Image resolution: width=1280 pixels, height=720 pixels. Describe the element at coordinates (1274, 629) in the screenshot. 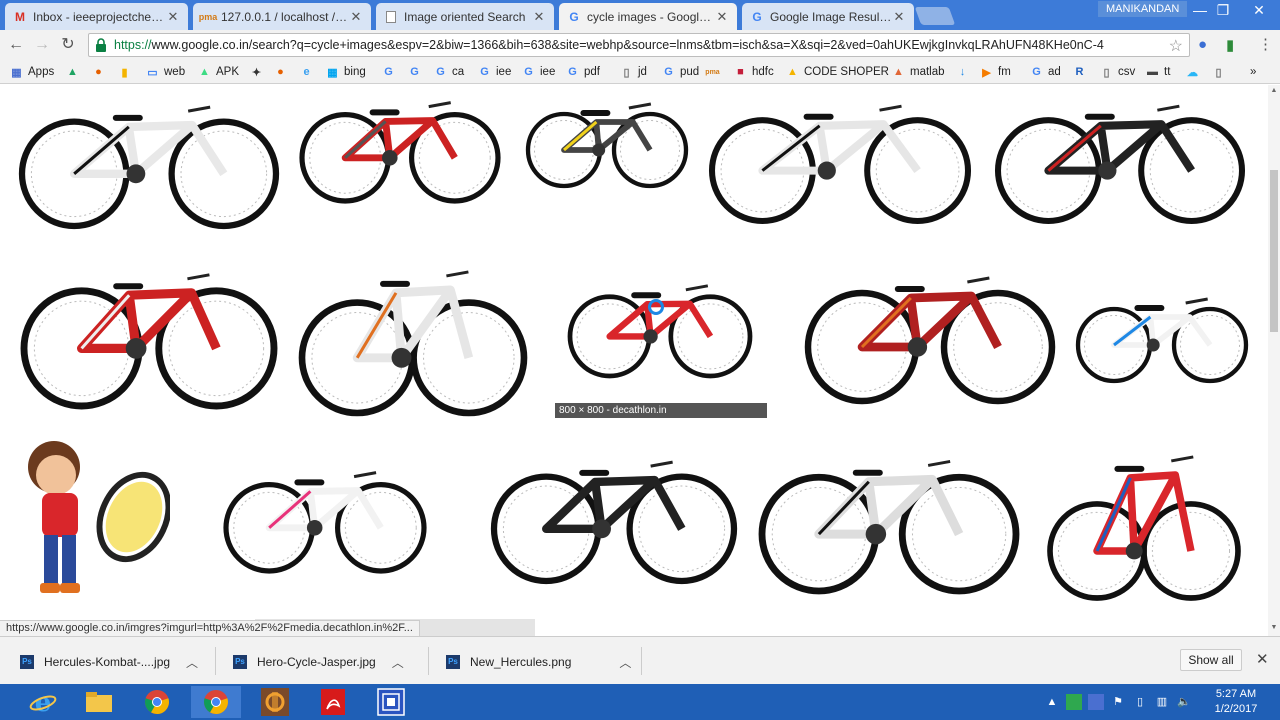

I see `scroll-down-arrow-icon: ▼` at that location.